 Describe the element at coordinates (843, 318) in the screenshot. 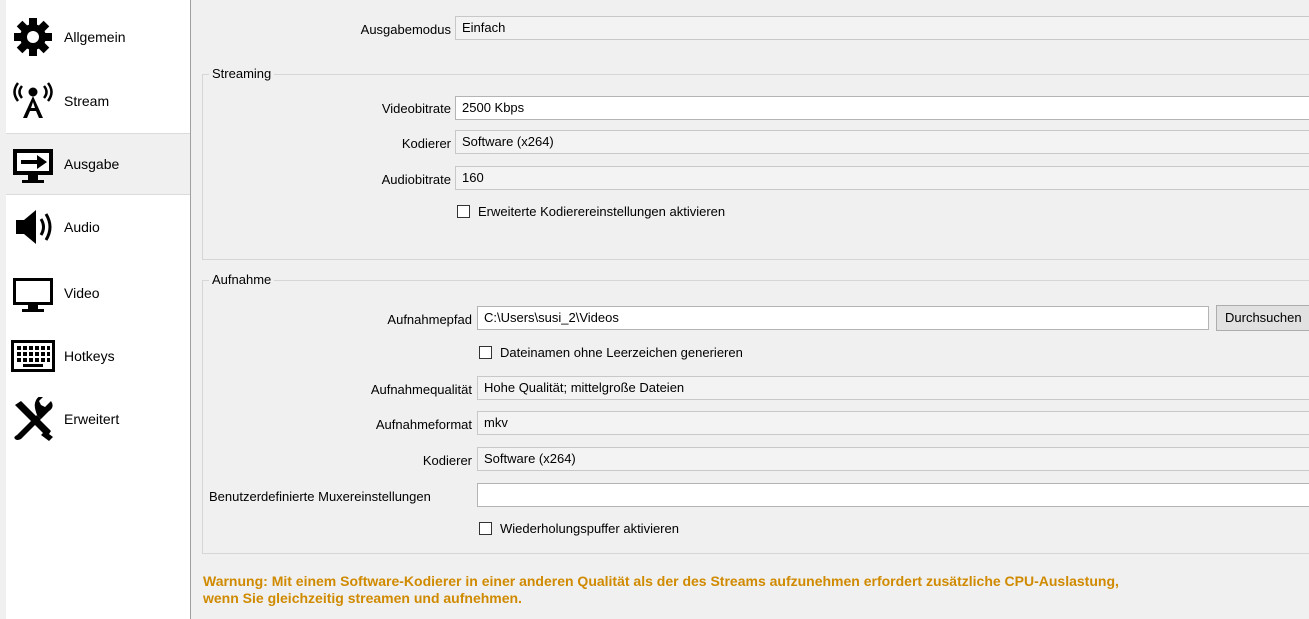

I see `recording-path-input: C:\Users\susi_2\Videos` at that location.